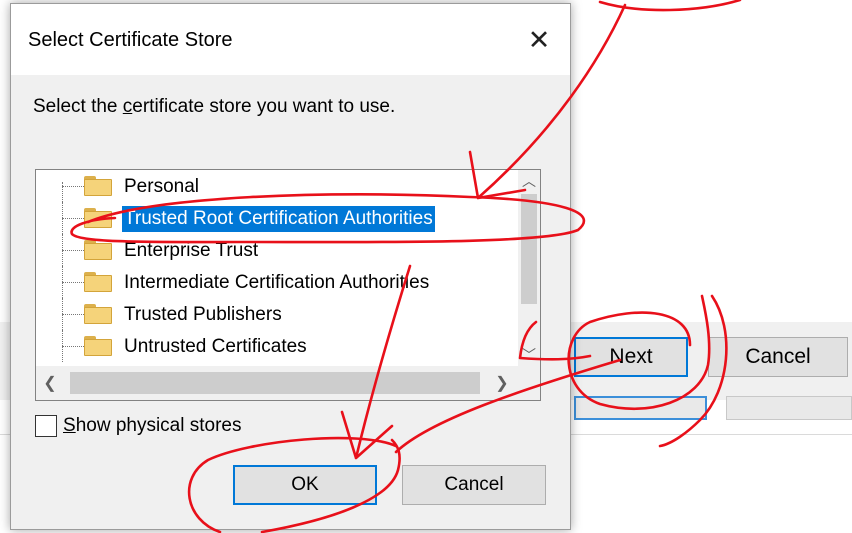 The image size is (852, 533). I want to click on prompt-suffix: ertificate store you want to use., so click(264, 106).